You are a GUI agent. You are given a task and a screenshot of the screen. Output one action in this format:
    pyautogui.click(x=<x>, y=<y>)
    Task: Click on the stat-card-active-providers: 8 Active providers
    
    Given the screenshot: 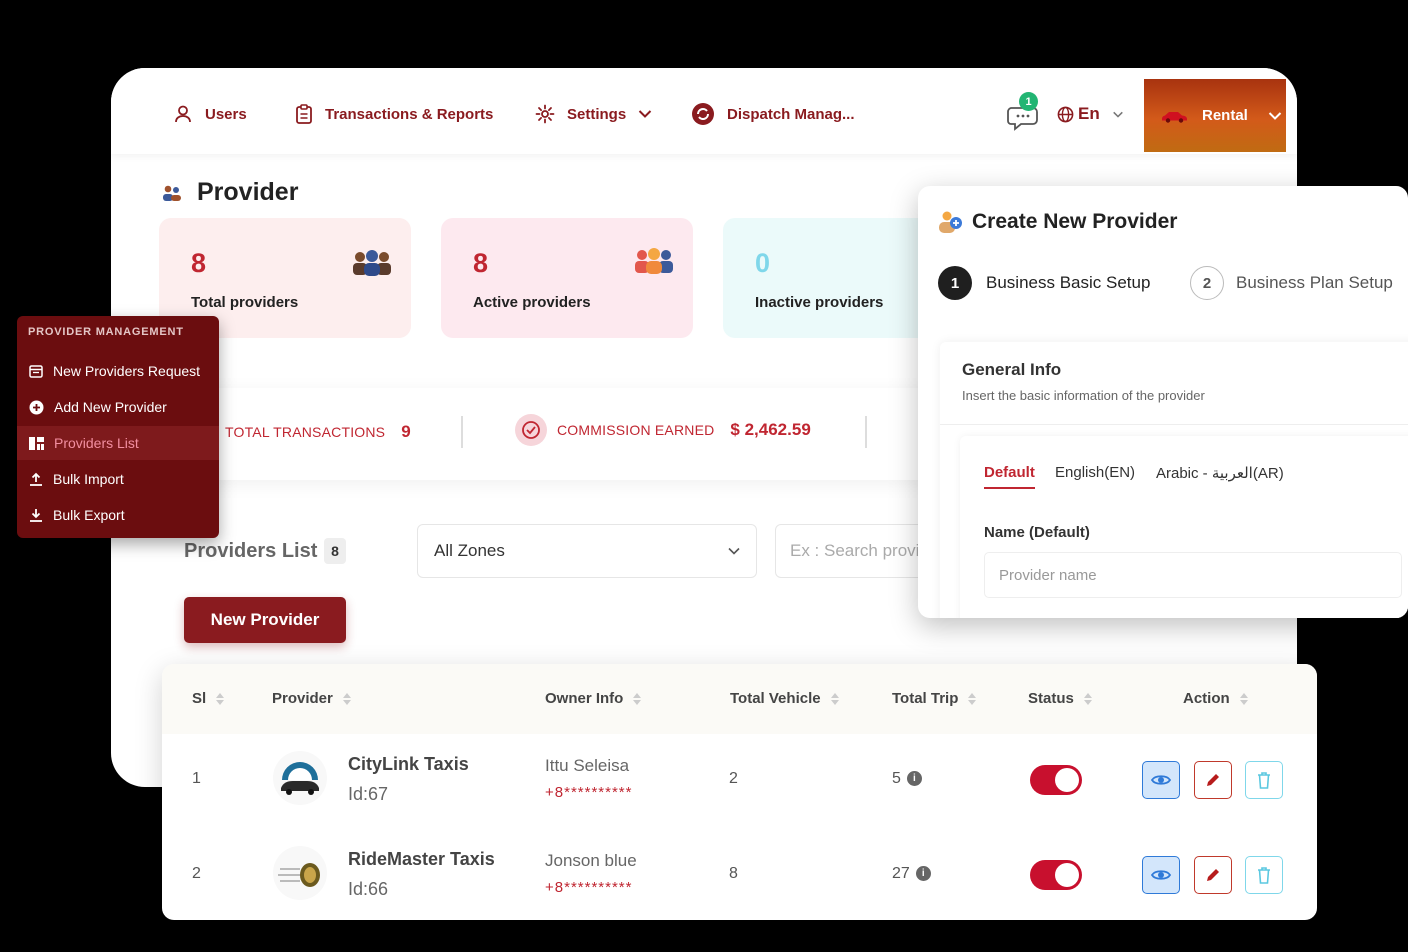 What is the action you would take?
    pyautogui.click(x=567, y=278)
    